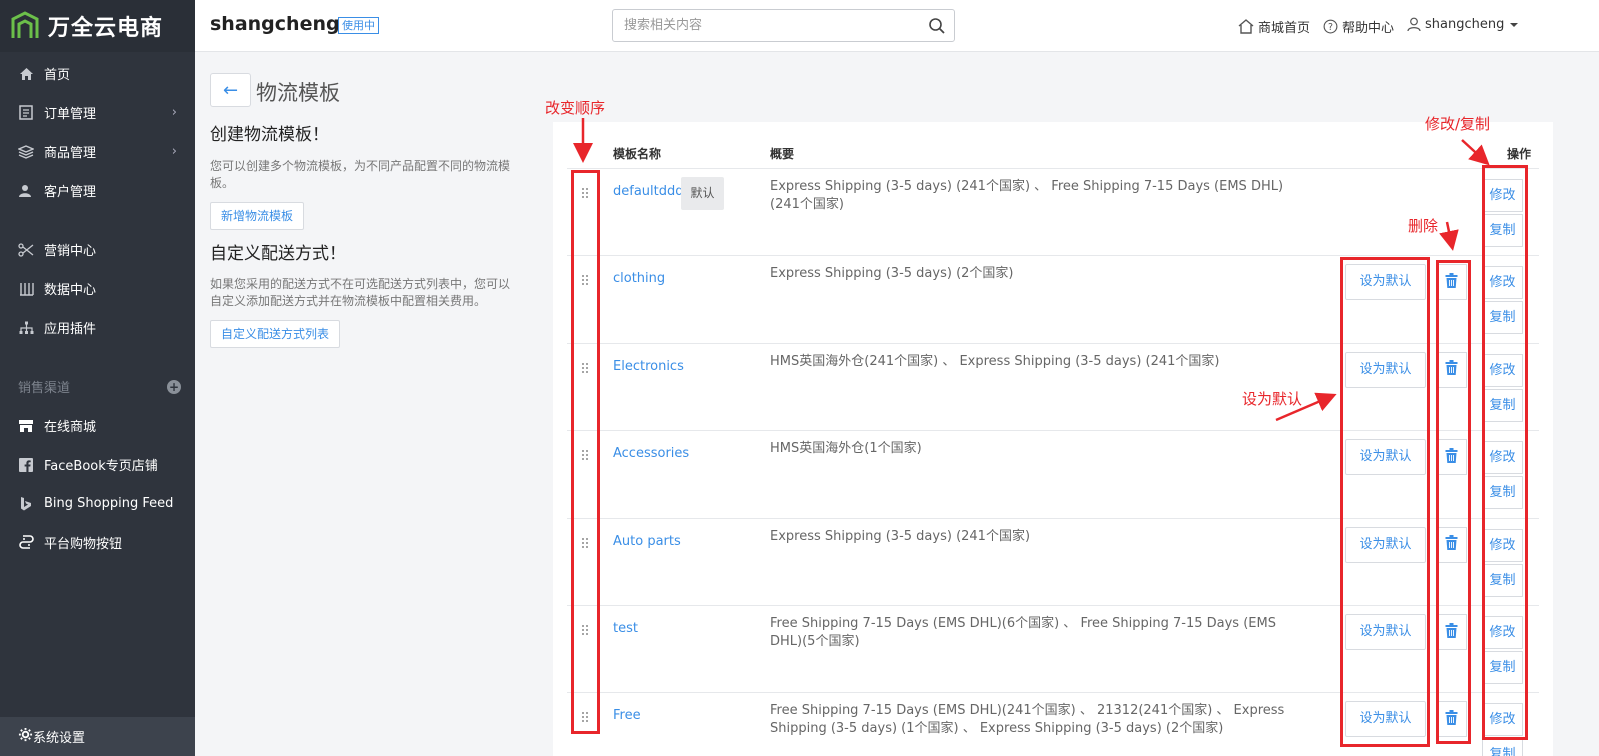 The height and width of the screenshot is (756, 1599). I want to click on sidebar-item-label: 订单管理, so click(70, 114).